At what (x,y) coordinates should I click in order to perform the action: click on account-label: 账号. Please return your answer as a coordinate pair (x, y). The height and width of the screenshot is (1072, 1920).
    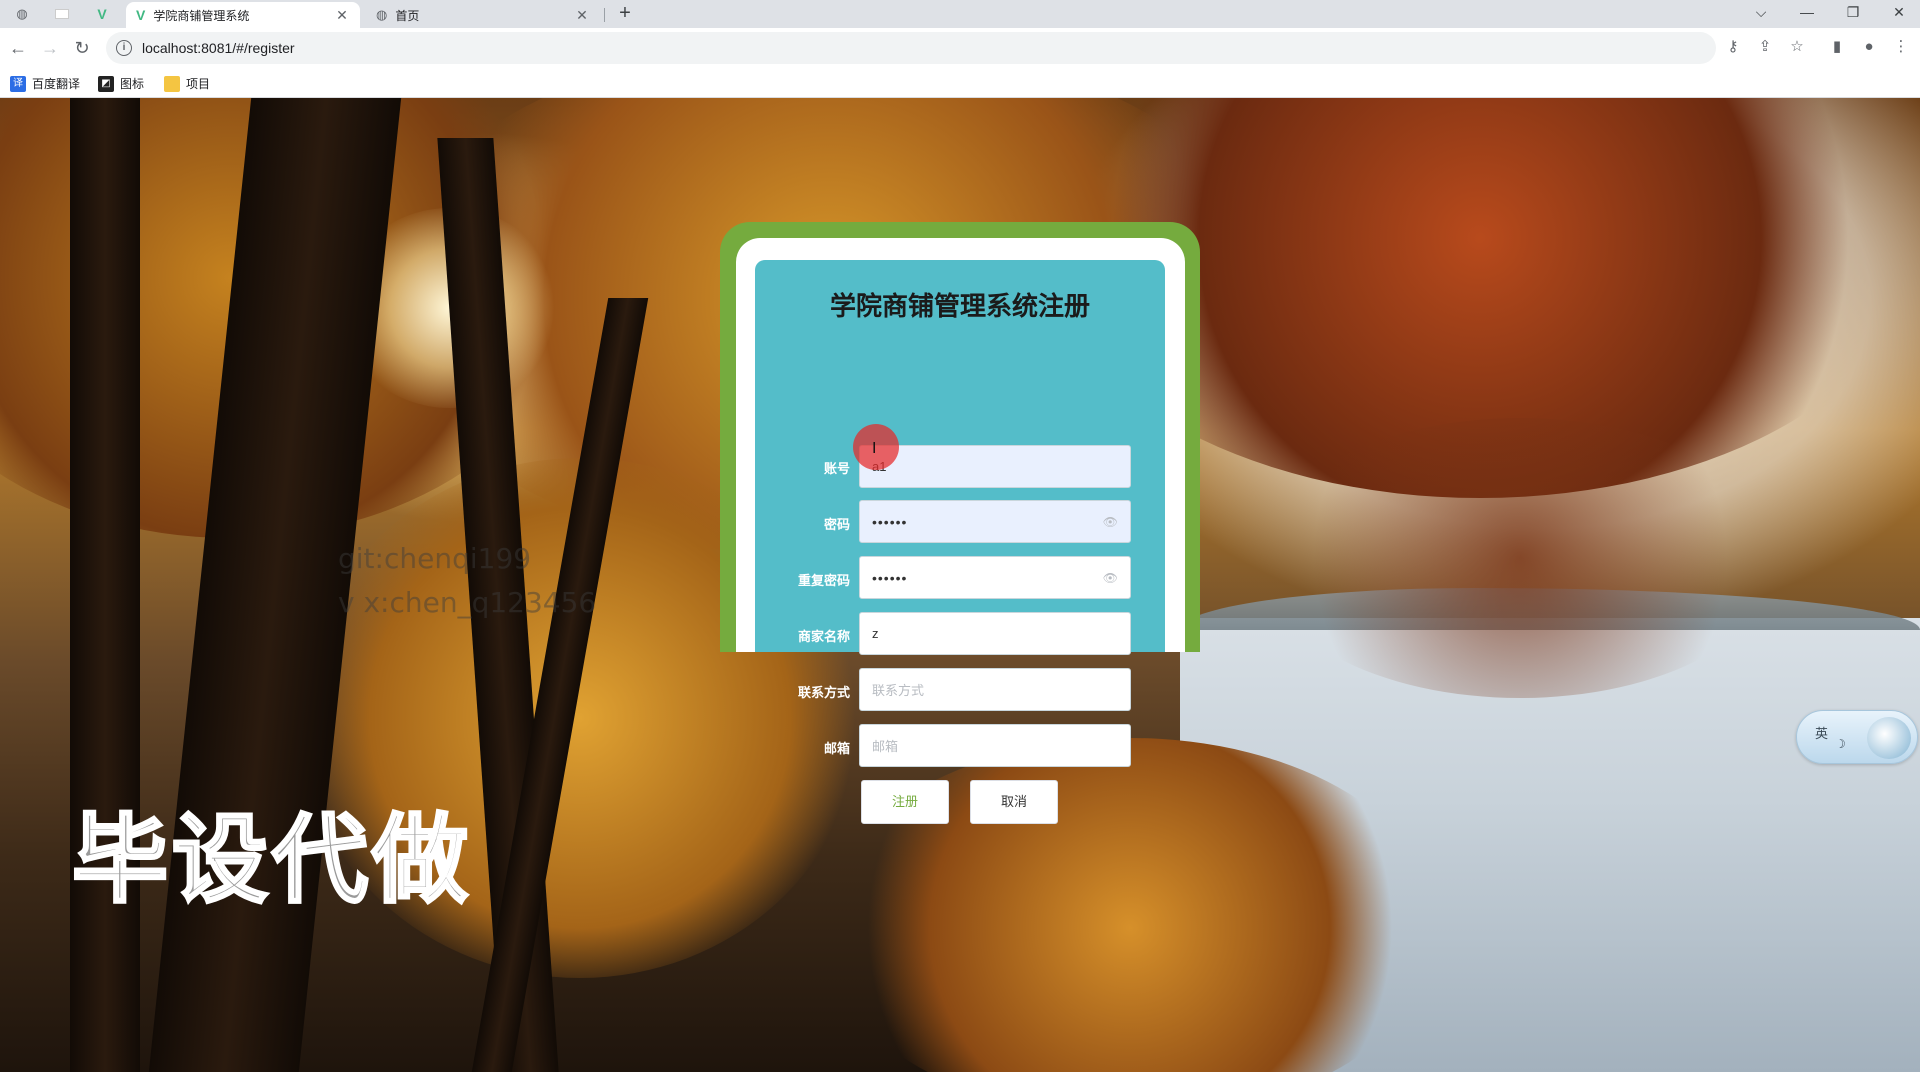
    Looking at the image, I should click on (836, 468).